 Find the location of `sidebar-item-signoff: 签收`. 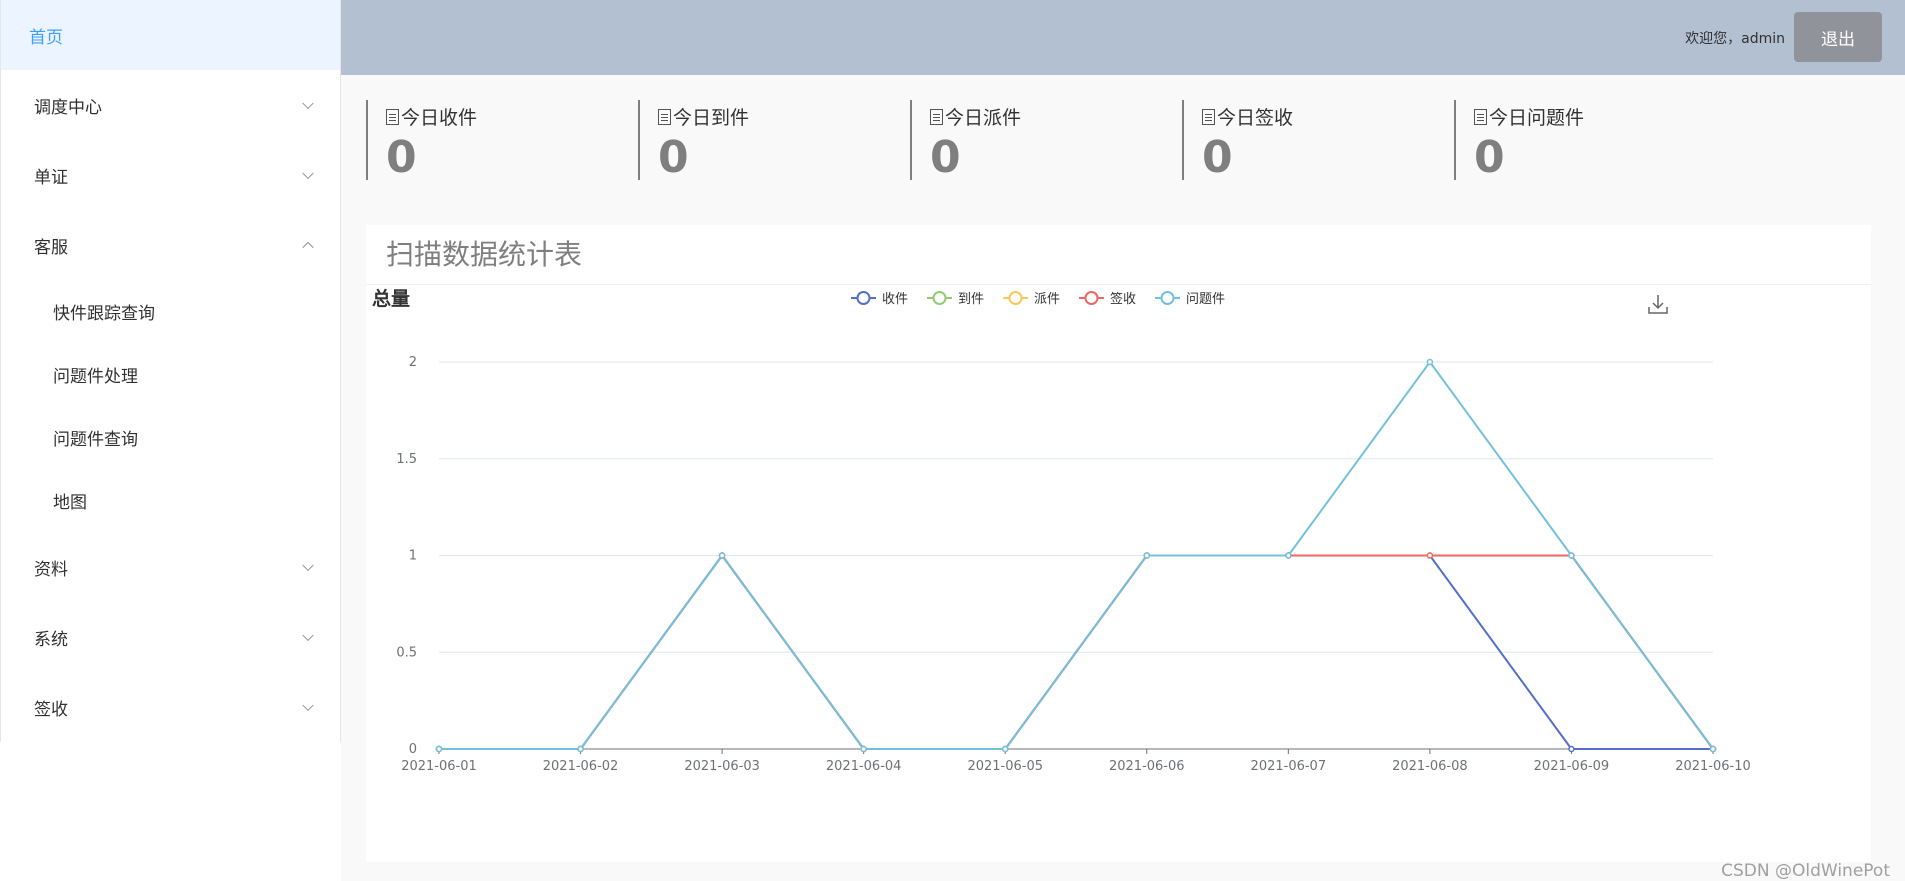

sidebar-item-signoff: 签收 is located at coordinates (170, 707).